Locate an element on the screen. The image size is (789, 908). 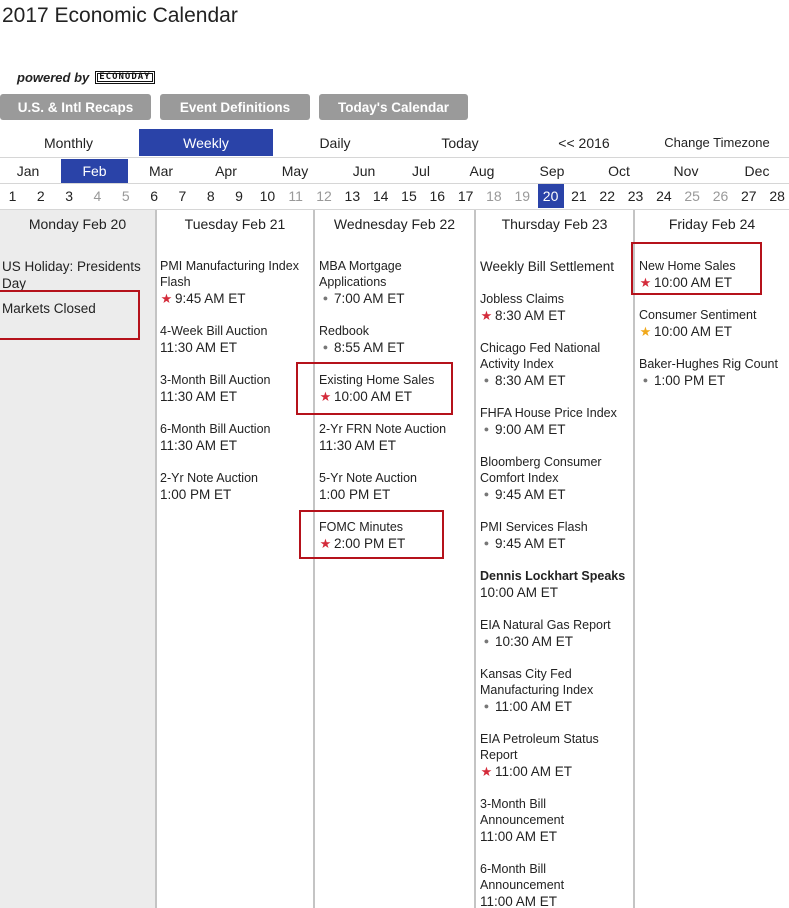
event-name-link: 3-Month Bill Auction is located at coordinates (234, 380).